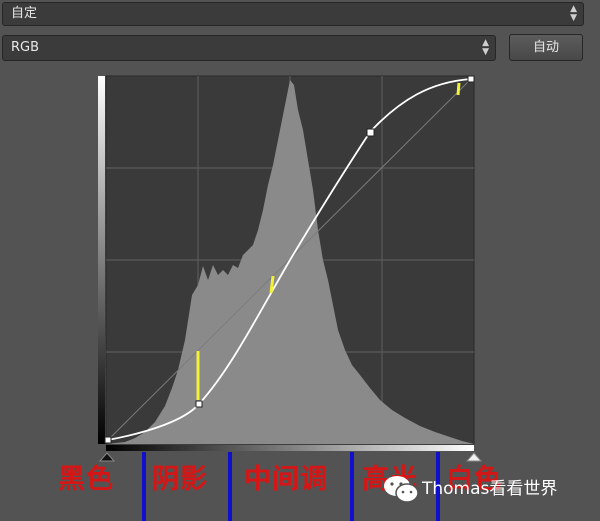 Image resolution: width=600 pixels, height=521 pixels. What do you see at coordinates (490, 489) in the screenshot?
I see `watermark-text: Thomas看看世界` at bounding box center [490, 489].